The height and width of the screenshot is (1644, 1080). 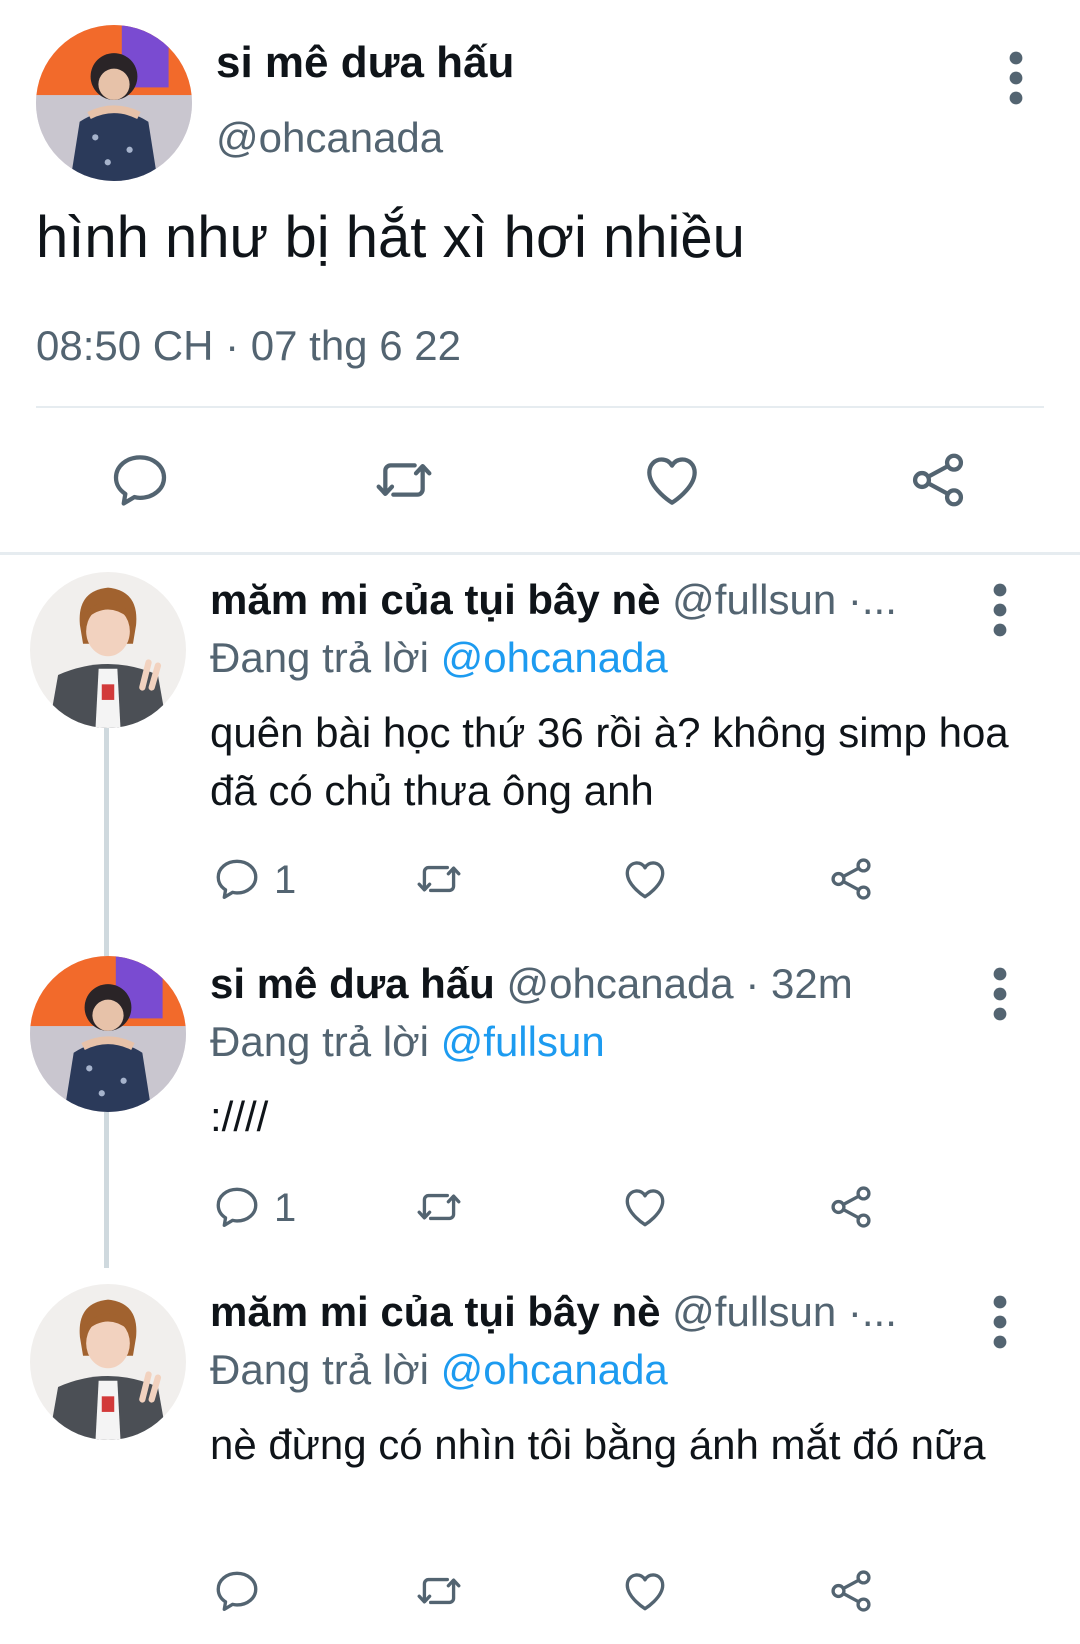 I want to click on section-separator, so click(x=540, y=553).